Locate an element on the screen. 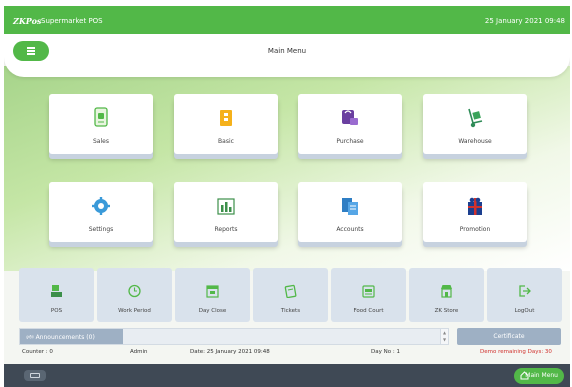 This screenshot has width=572, height=387. tile-work-period: Work Period is located at coordinates (134, 295).